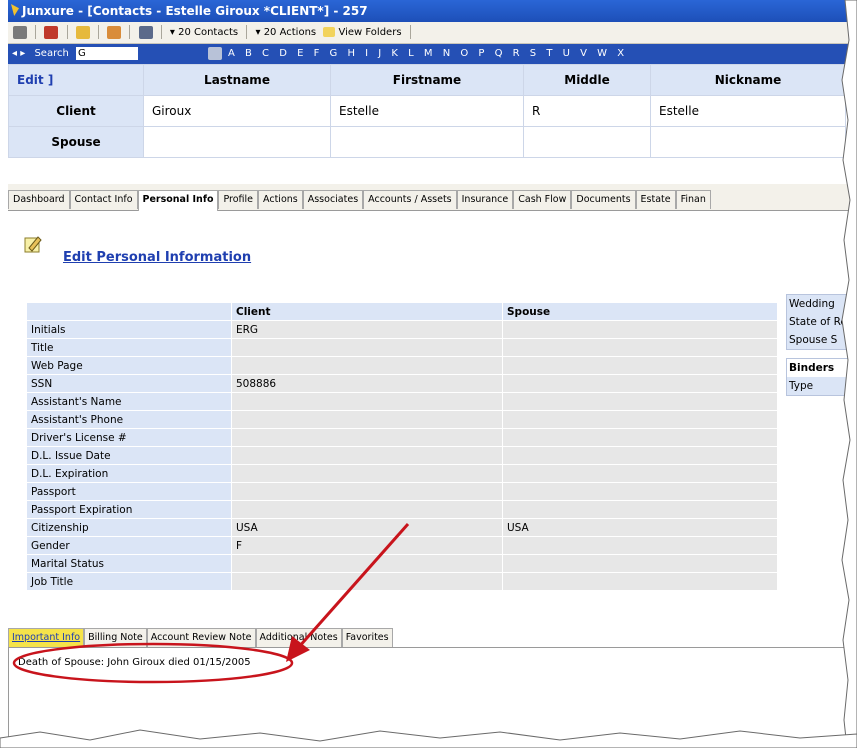  I want to click on field-label: Driver's License #, so click(129, 437).